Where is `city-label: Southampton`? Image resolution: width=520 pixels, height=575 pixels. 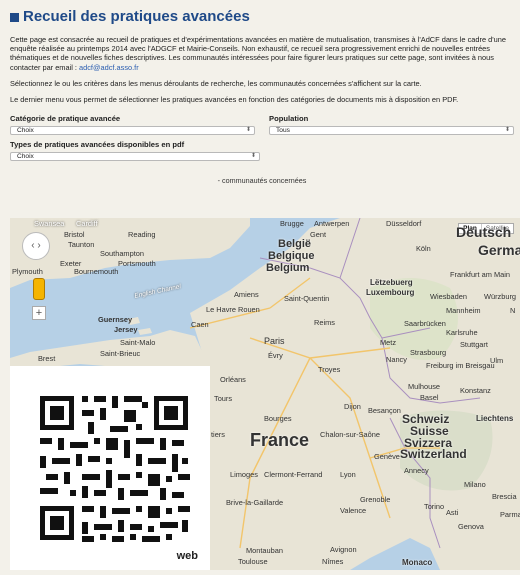 city-label: Southampton is located at coordinates (122, 253).